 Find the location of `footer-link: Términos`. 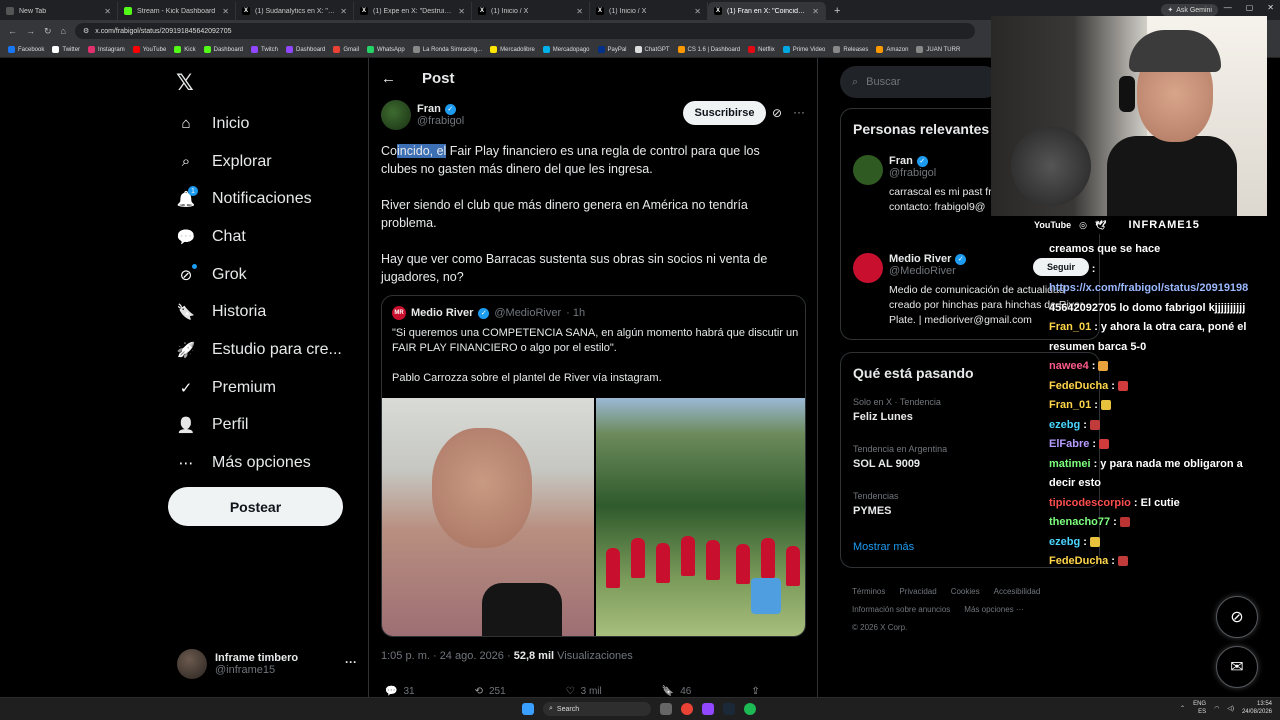

footer-link: Términos is located at coordinates (868, 591).